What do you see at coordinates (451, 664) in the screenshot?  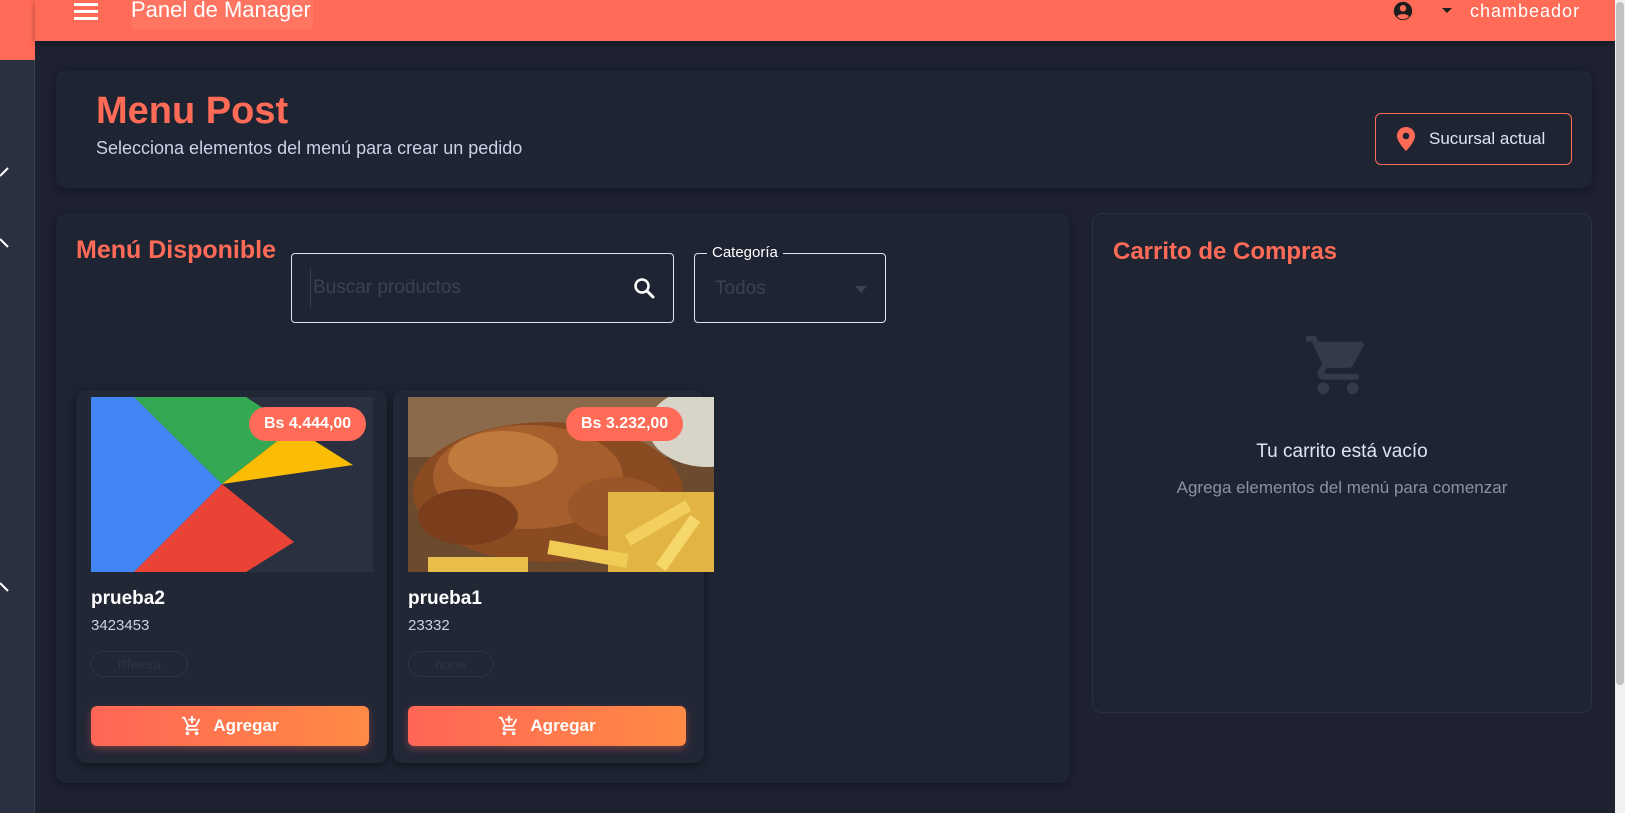 I see `product-category-tag: none` at bounding box center [451, 664].